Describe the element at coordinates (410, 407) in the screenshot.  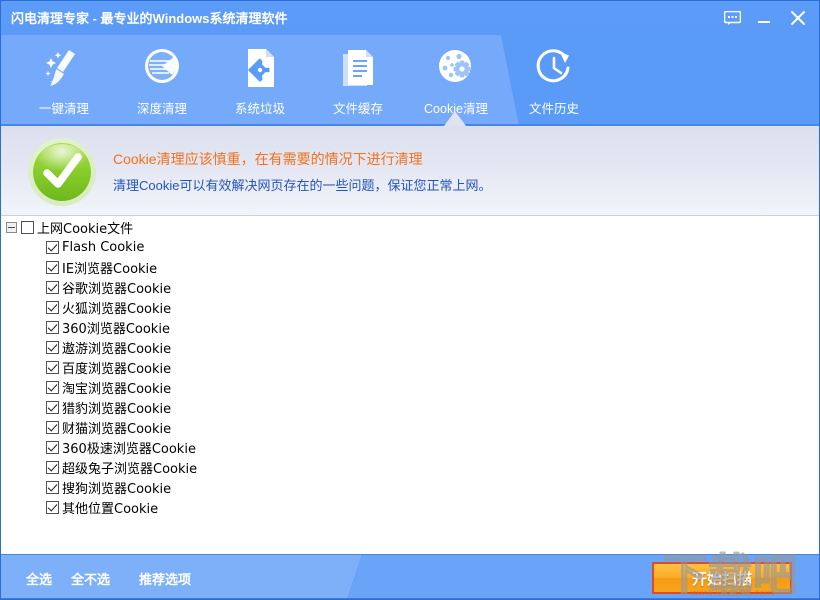
I see `tree-item: 猎豹浏览器Cookie` at that location.